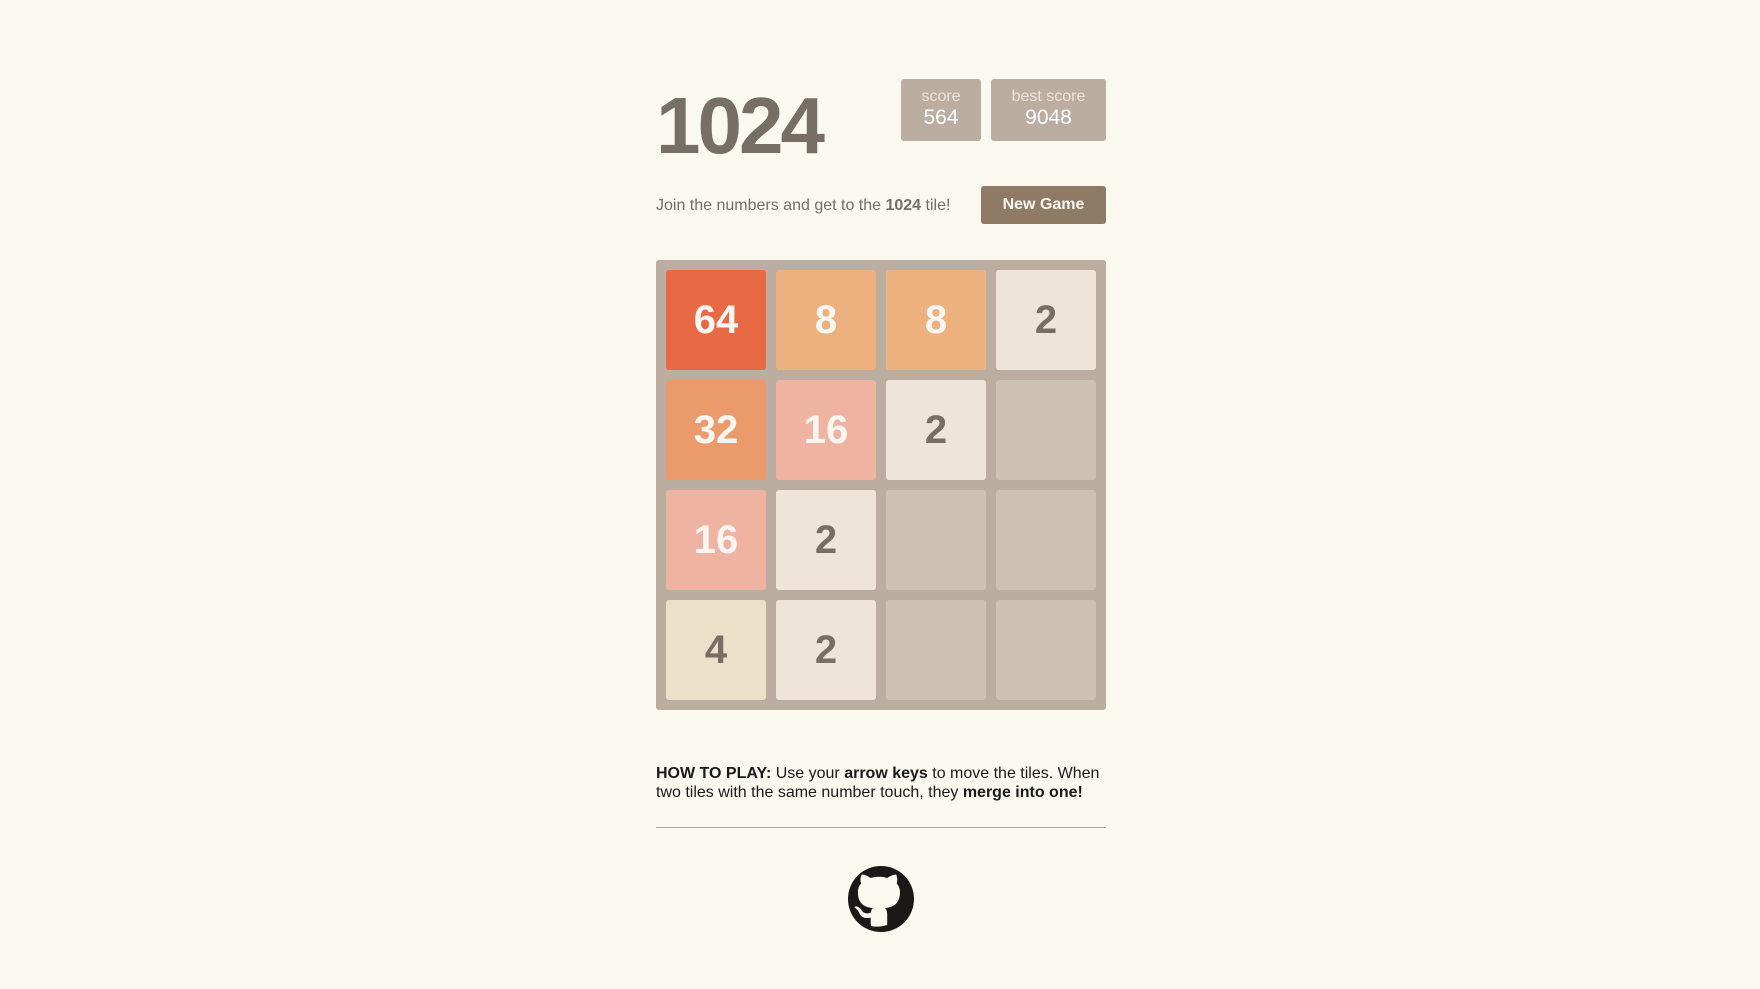 The height and width of the screenshot is (989, 1760). I want to click on best-score-box: best score 9048, so click(1048, 110).